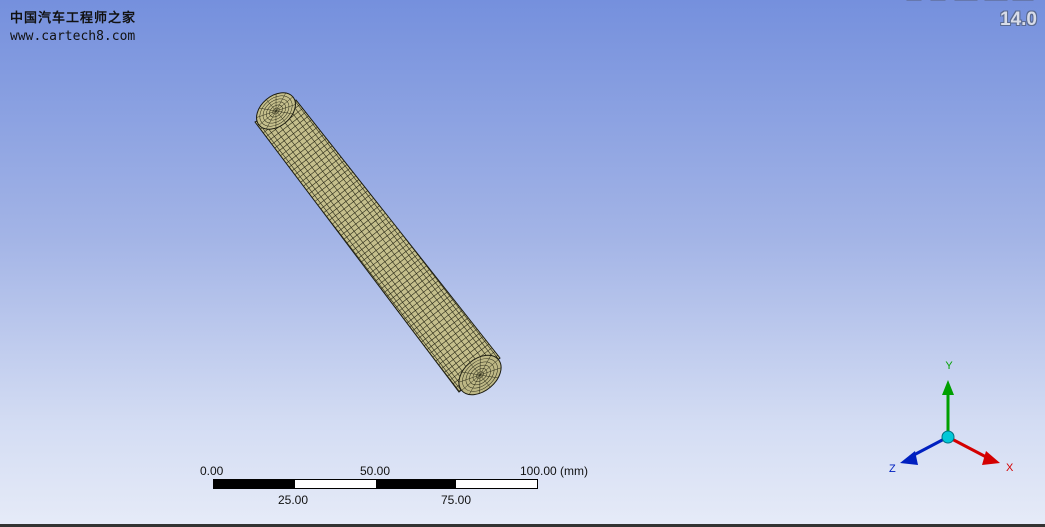 The height and width of the screenshot is (527, 1045). What do you see at coordinates (949, 366) in the screenshot?
I see `y-axis-label: Y` at bounding box center [949, 366].